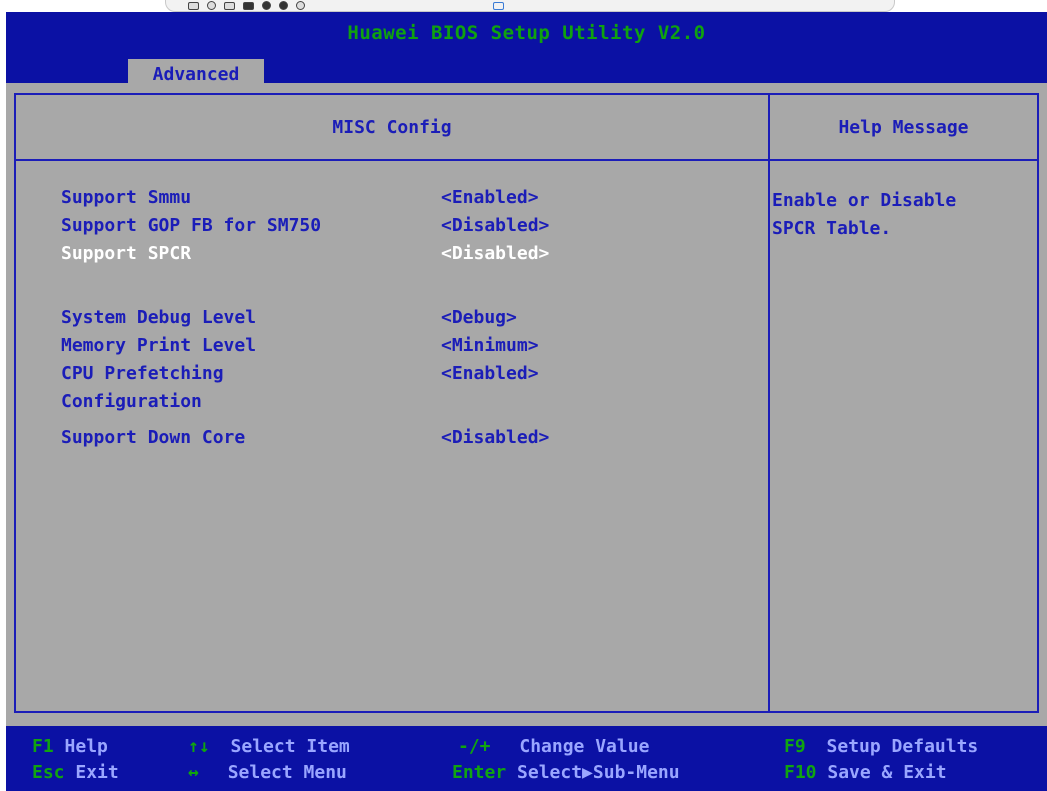 Image resolution: width=1047 pixels, height=791 pixels. What do you see at coordinates (800, 772) in the screenshot?
I see `legend-key: F10` at bounding box center [800, 772].